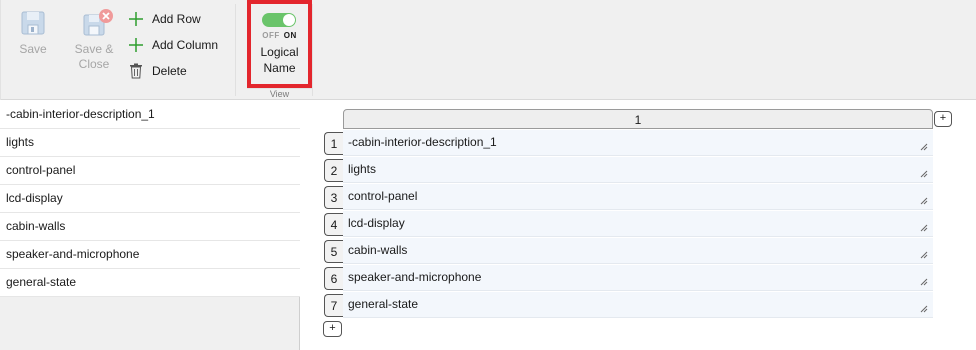 The image size is (976, 350). I want to click on list-item: general-state, so click(150, 283).